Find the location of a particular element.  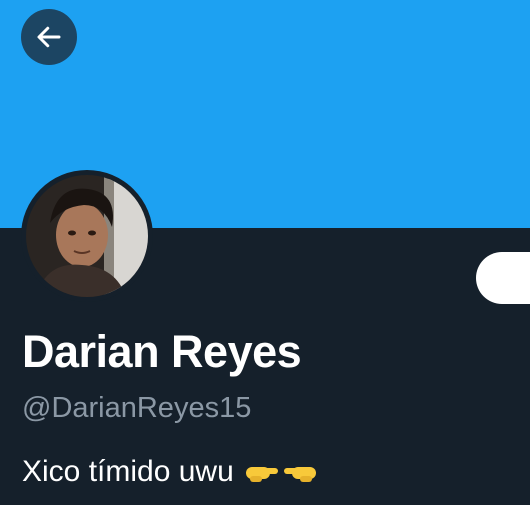

edit-profile-button is located at coordinates (503, 278).